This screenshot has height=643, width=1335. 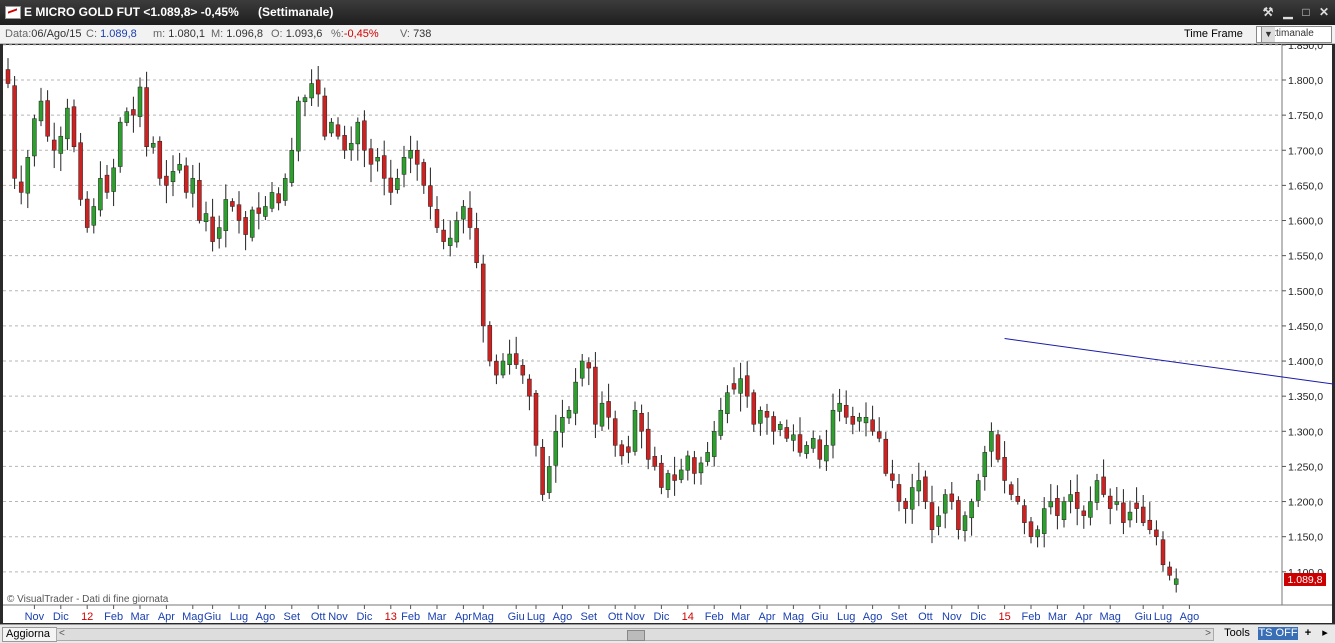 What do you see at coordinates (1305, 467) in the screenshot?
I see `price-label: 1.250,0` at bounding box center [1305, 467].